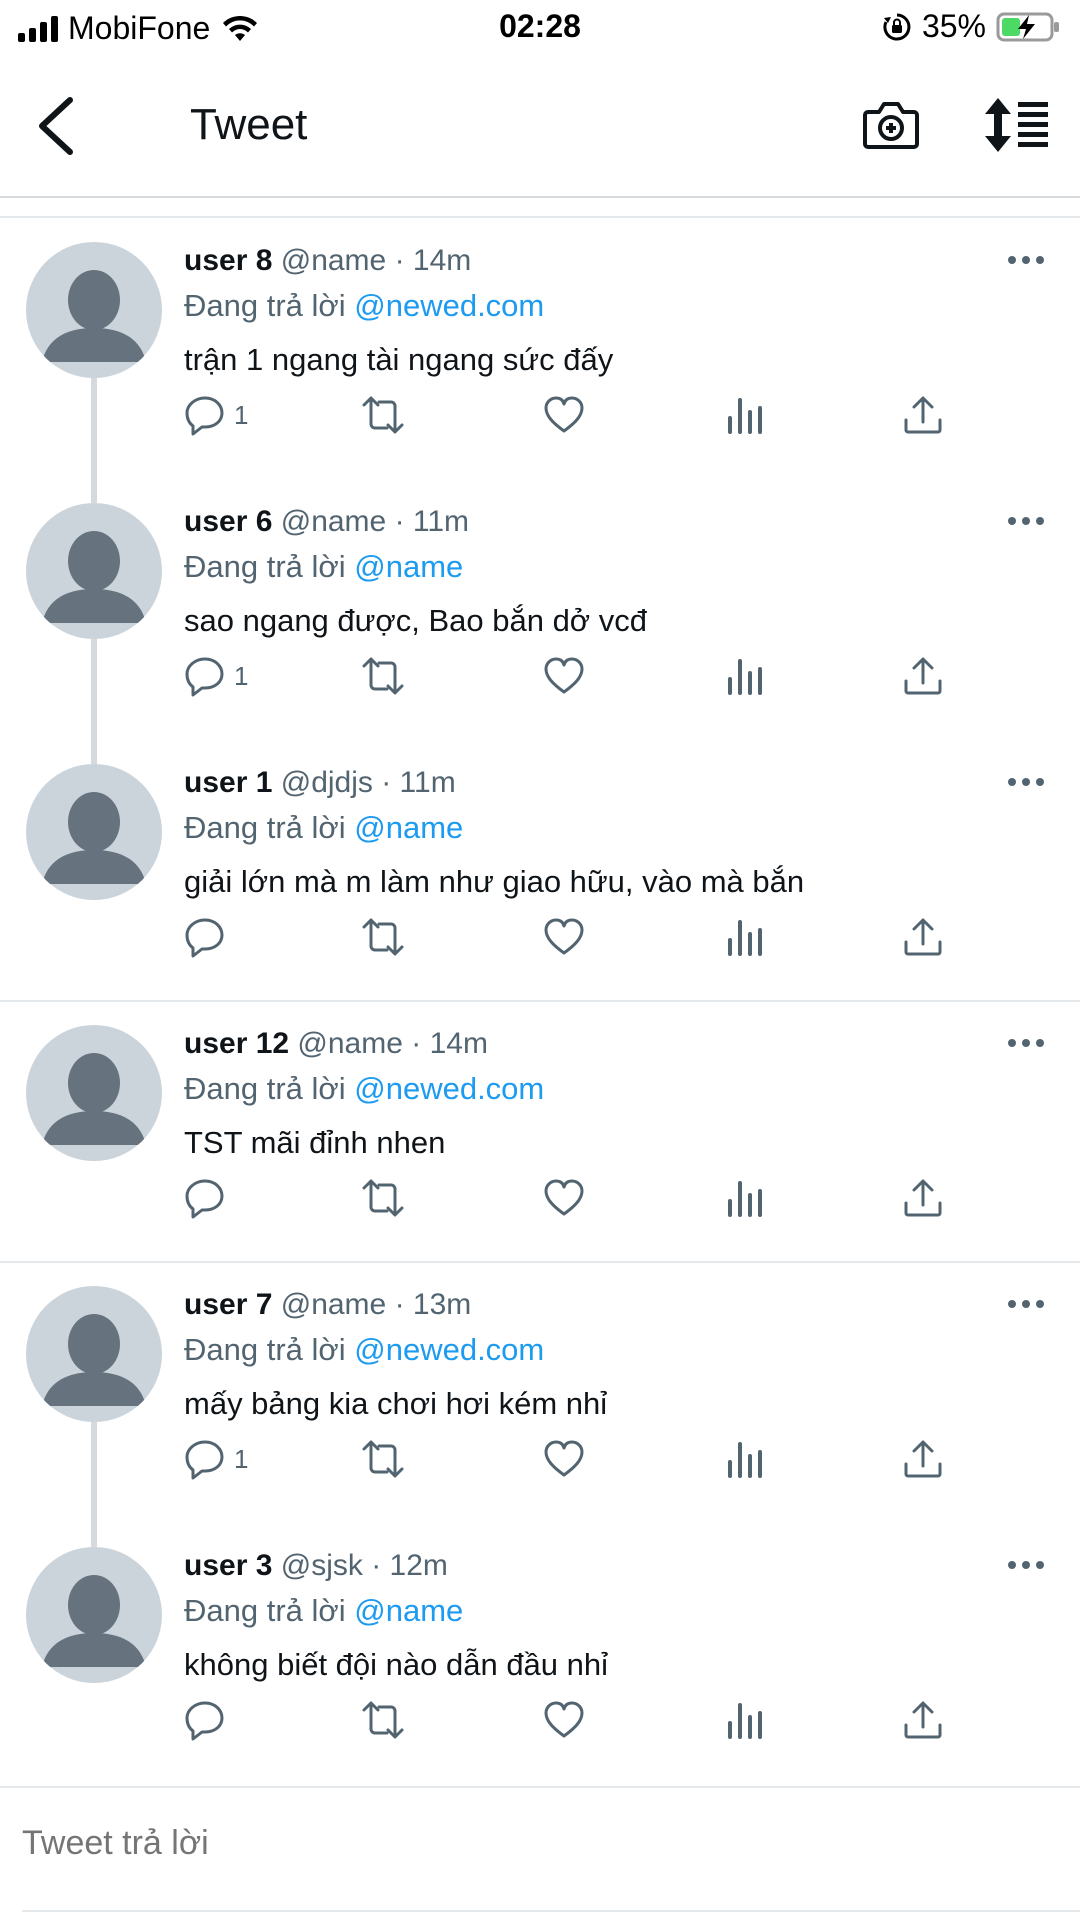 The image size is (1080, 1920). What do you see at coordinates (228, 782) in the screenshot?
I see `user-name: user 1` at bounding box center [228, 782].